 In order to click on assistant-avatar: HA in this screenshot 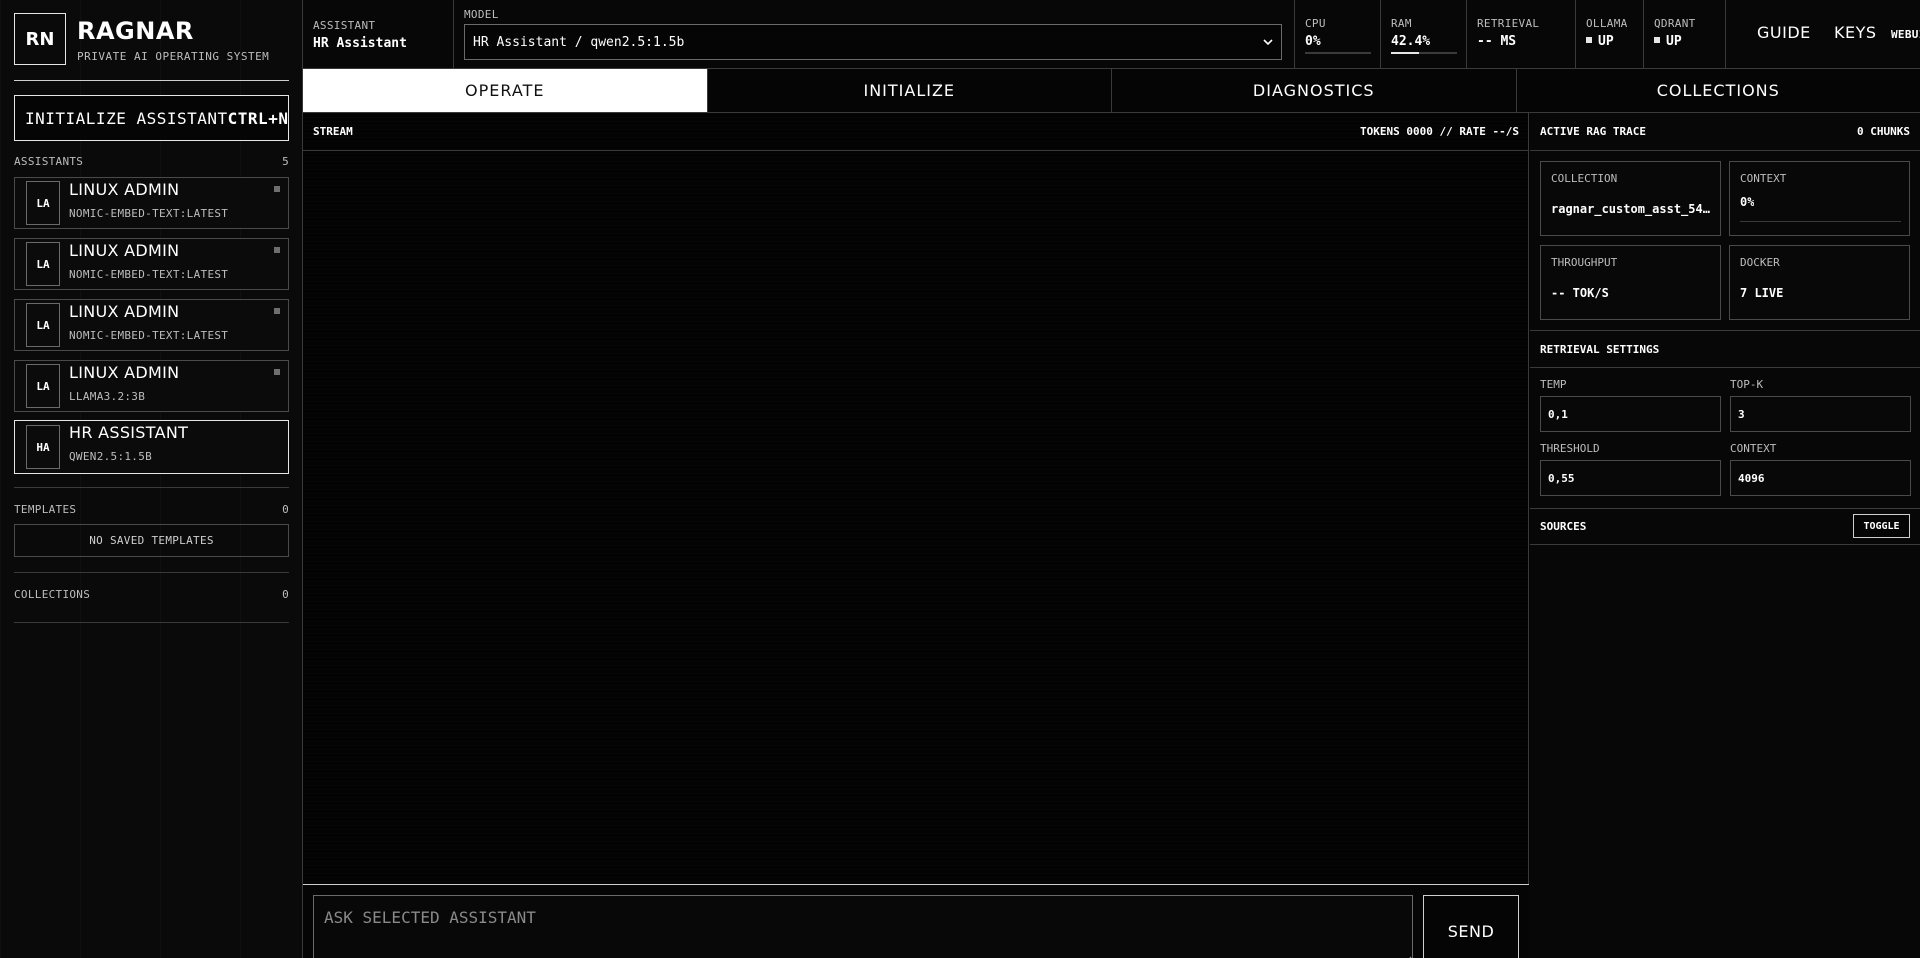, I will do `click(43, 447)`.